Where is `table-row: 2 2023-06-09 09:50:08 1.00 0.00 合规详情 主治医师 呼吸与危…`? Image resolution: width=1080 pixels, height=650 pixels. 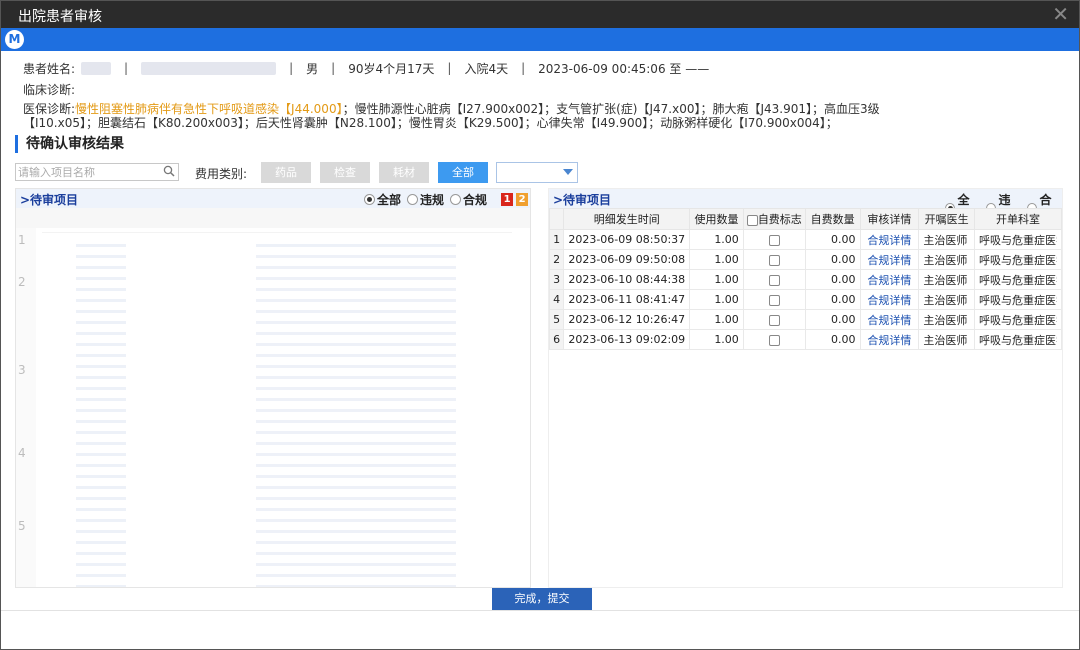
table-row: 2 2023-06-09 09:50:08 1.00 0.00 合规详情 主治医师 呼吸与危… is located at coordinates (805, 259).